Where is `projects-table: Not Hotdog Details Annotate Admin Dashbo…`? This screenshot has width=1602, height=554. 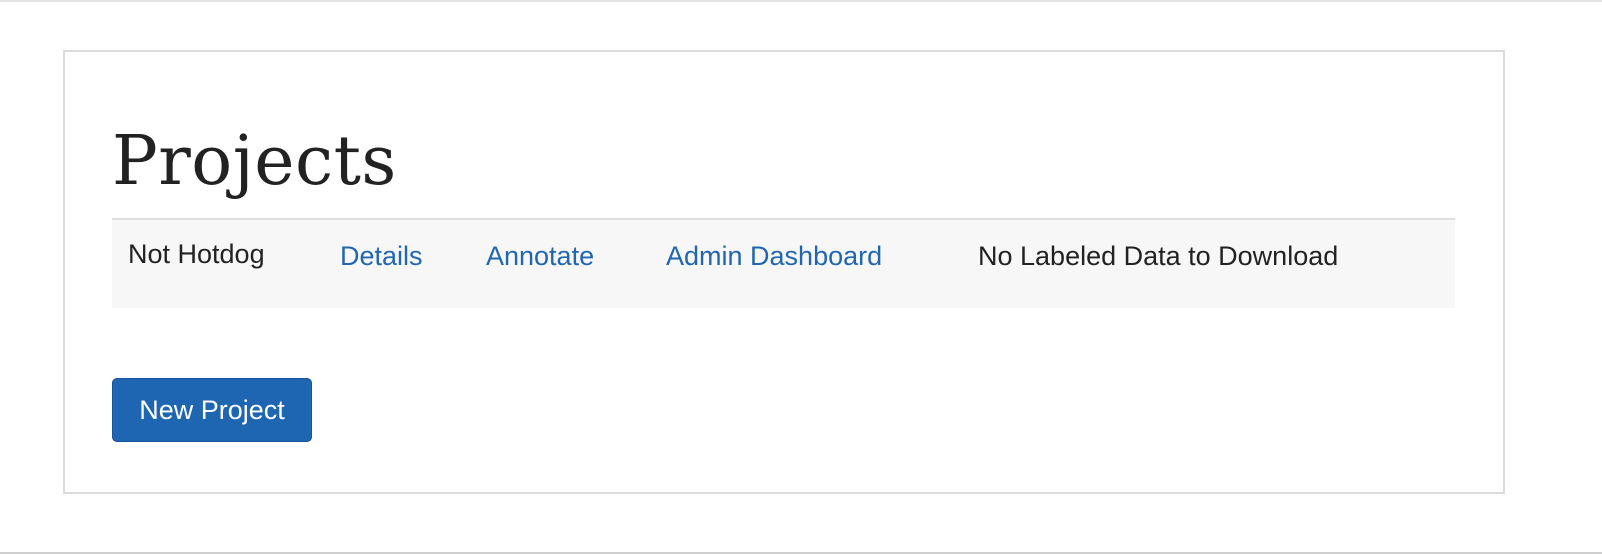
projects-table: Not Hotdog Details Annotate Admin Dashbo… is located at coordinates (783, 263).